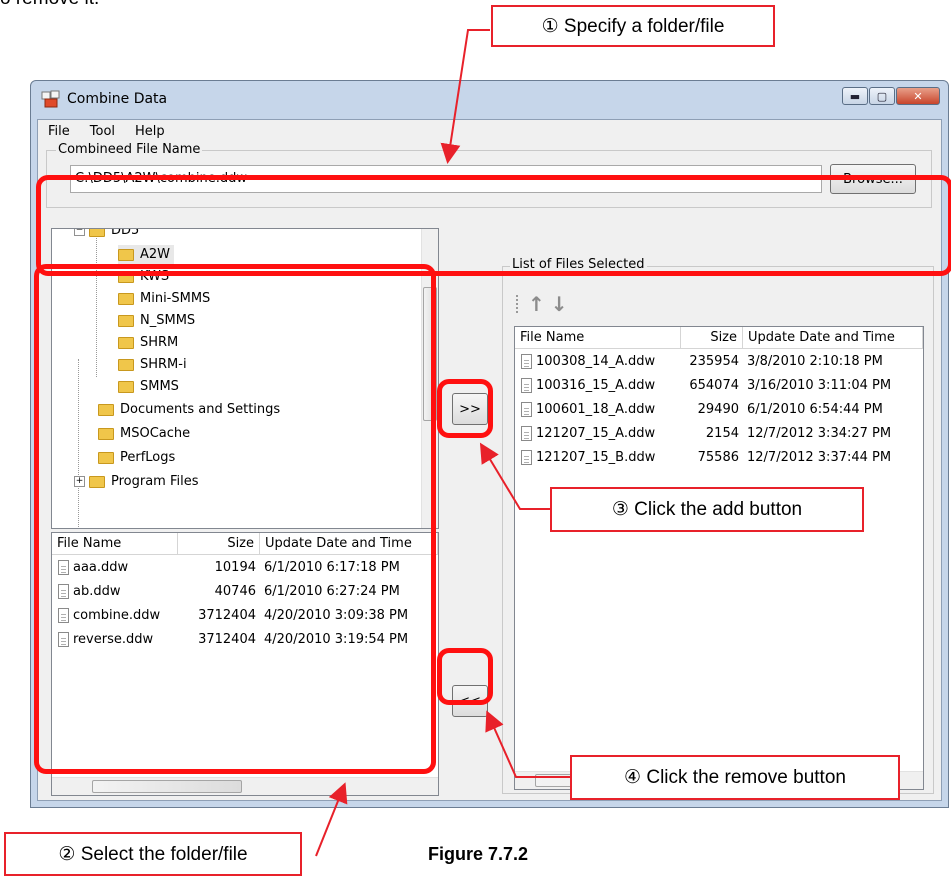  I want to click on intro-text: o remove it., so click(49, 5).